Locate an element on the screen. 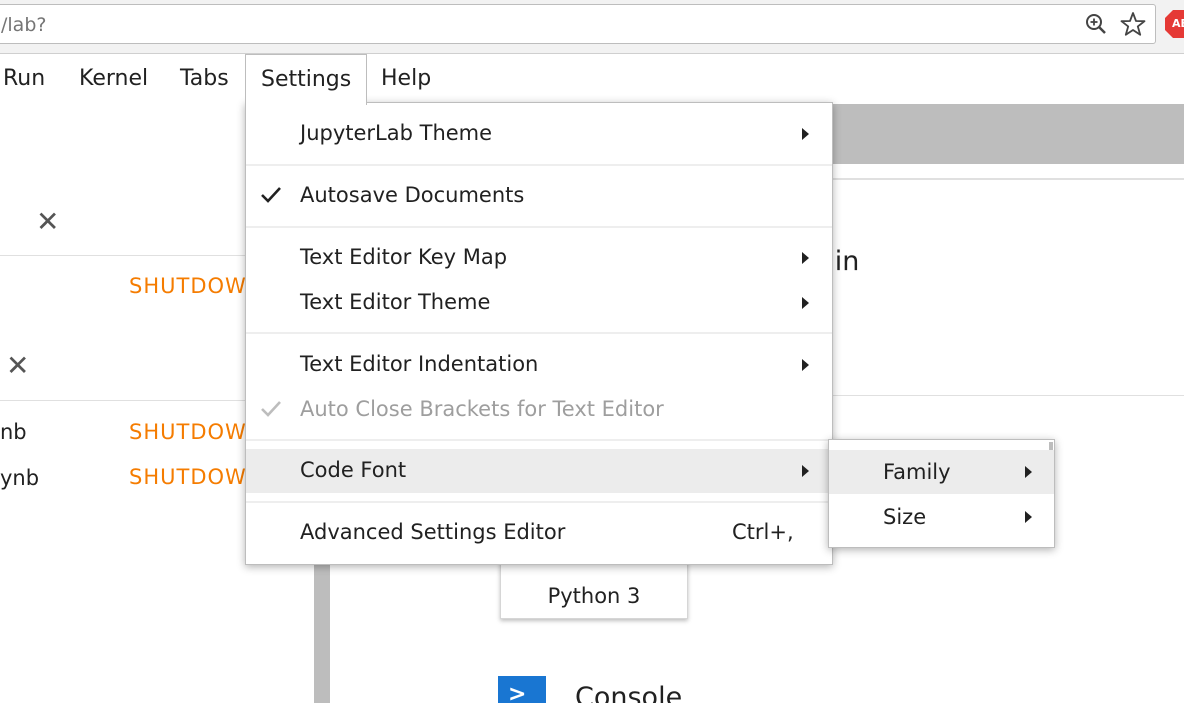 The height and width of the screenshot is (703, 1184). zoom-icon is located at coordinates (1096, 24).